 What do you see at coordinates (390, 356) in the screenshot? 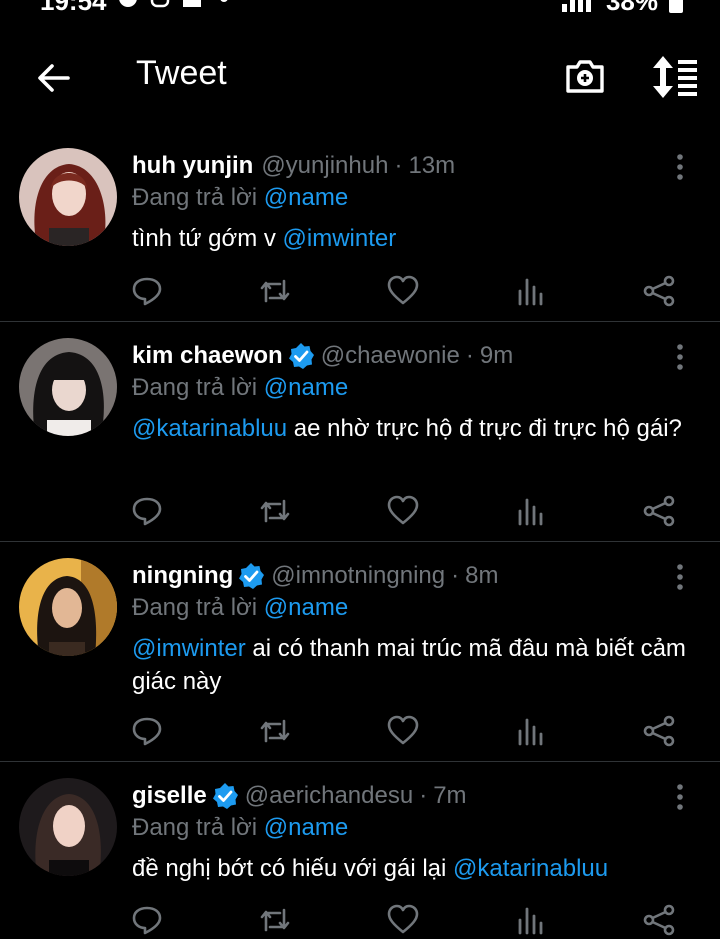
I see `user-handle: @chaewonie` at bounding box center [390, 356].